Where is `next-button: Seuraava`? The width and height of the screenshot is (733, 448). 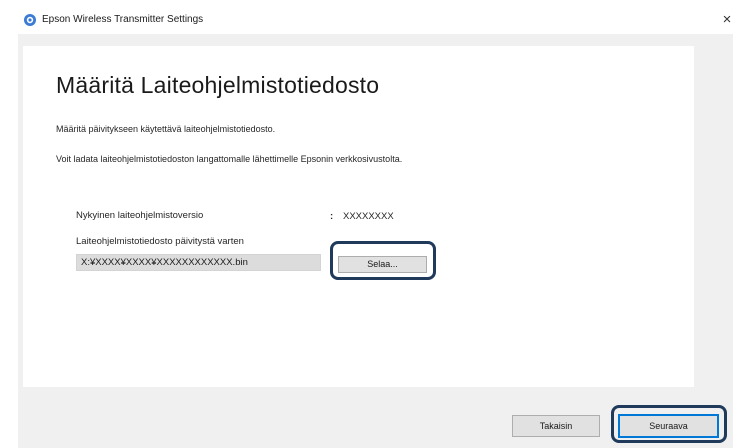
next-button: Seuraava is located at coordinates (668, 426).